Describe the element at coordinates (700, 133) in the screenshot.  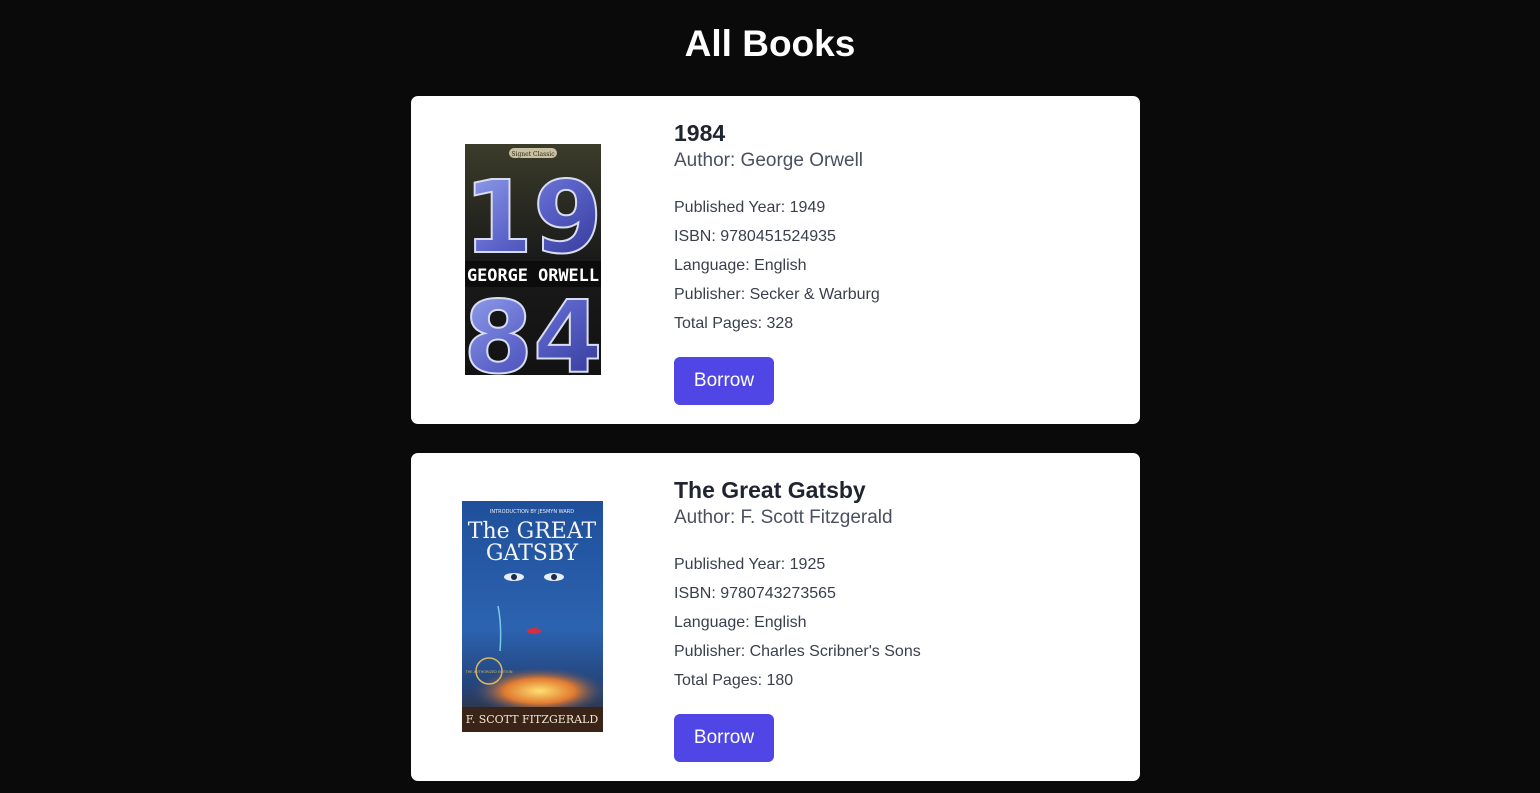
I see `book-title: 1984` at that location.